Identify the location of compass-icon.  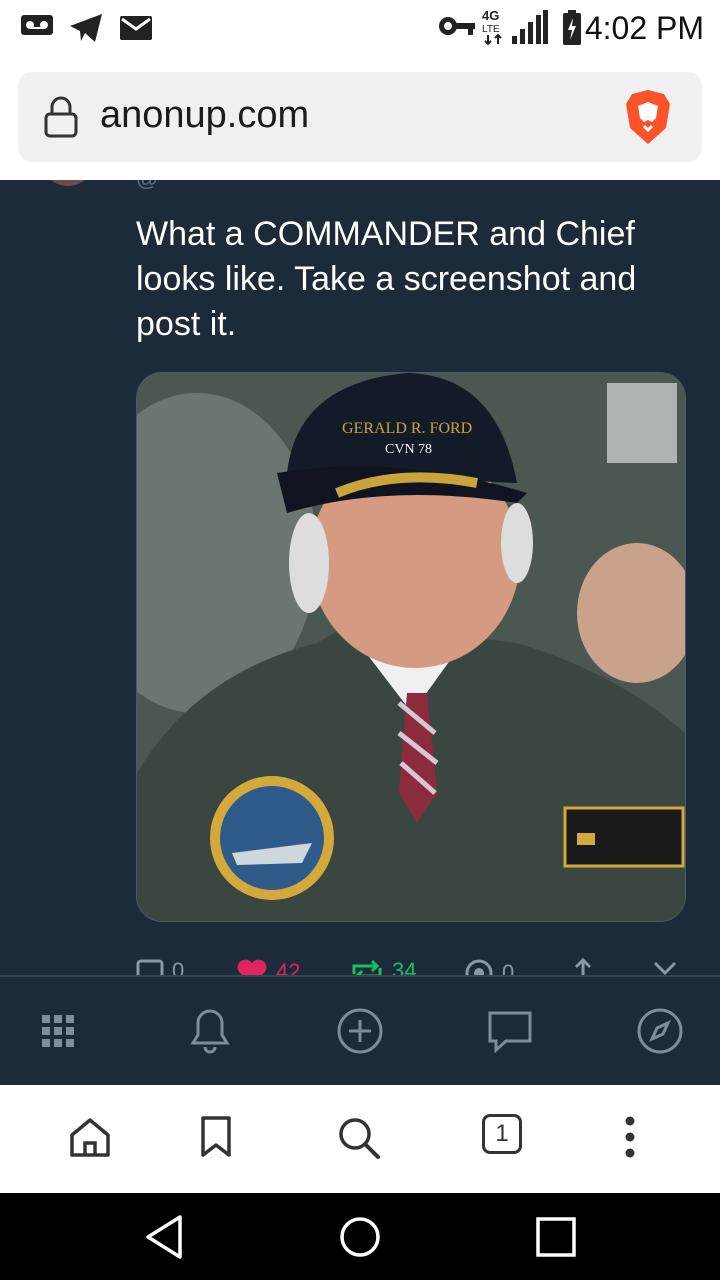
(660, 1031).